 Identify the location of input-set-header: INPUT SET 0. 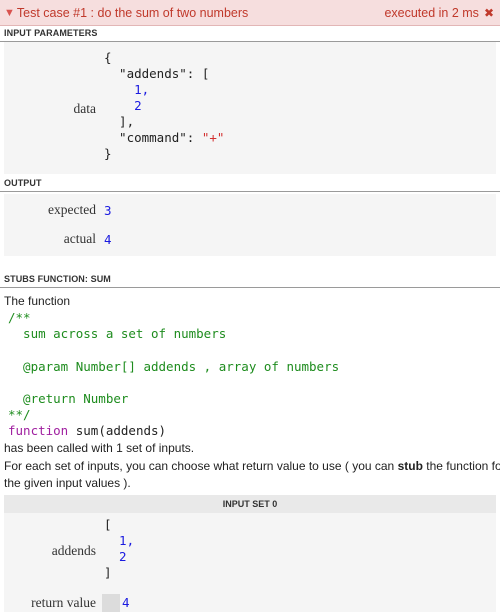
(250, 504).